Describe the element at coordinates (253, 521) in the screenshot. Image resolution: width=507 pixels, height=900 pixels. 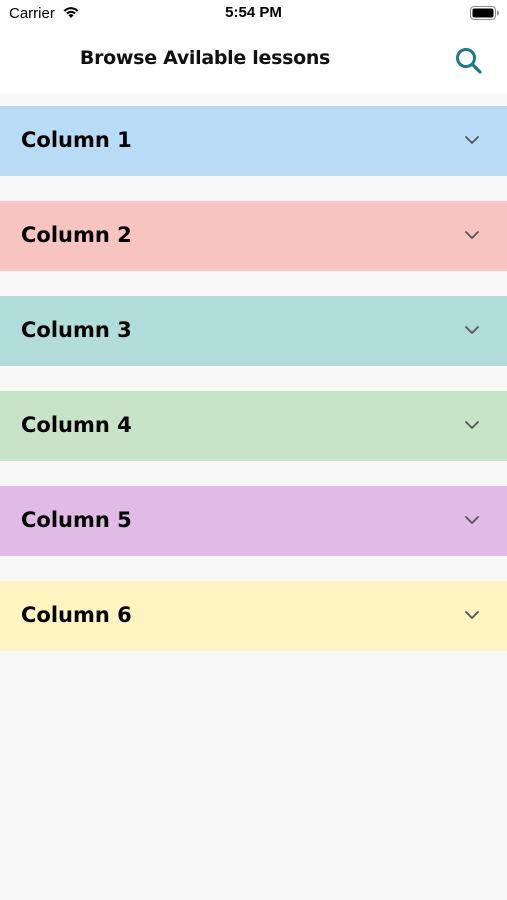
I see `column-row-5: Column 5` at that location.